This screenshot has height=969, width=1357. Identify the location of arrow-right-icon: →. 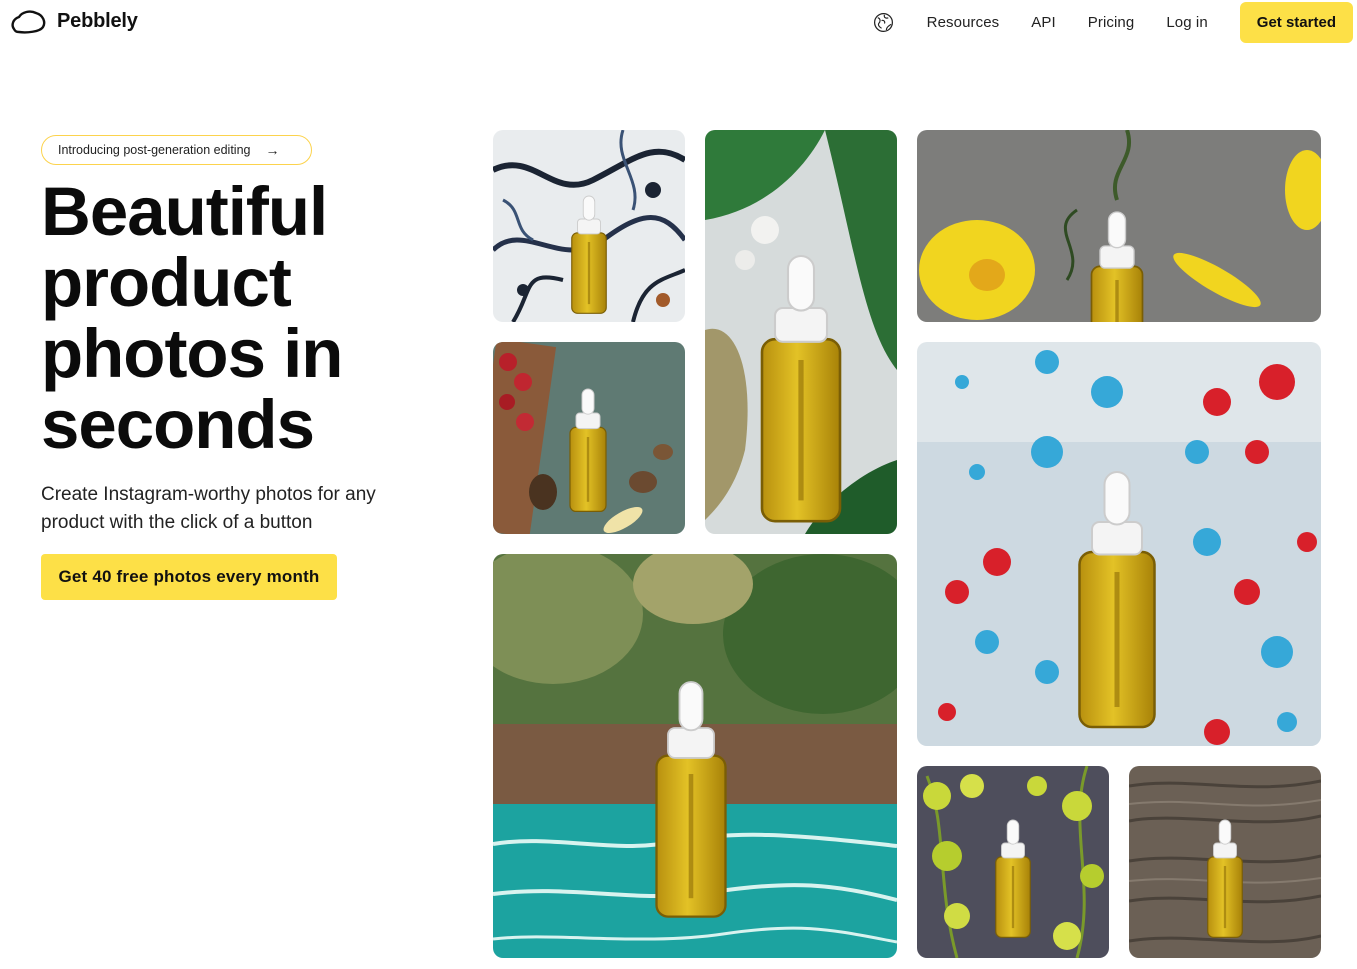
(272, 150).